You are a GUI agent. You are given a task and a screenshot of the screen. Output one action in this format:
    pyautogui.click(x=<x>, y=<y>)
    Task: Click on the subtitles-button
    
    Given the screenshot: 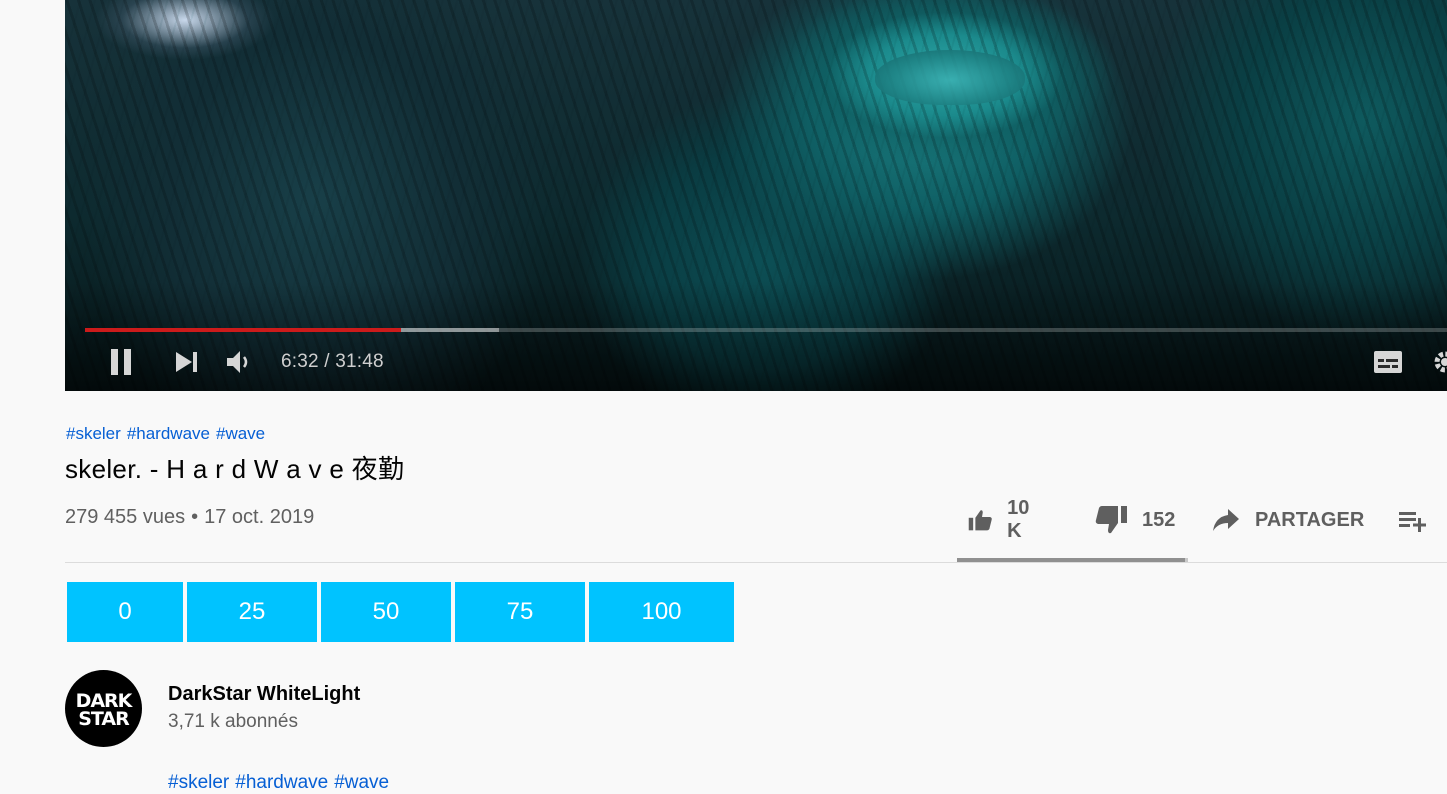 What is the action you would take?
    pyautogui.click(x=1388, y=362)
    